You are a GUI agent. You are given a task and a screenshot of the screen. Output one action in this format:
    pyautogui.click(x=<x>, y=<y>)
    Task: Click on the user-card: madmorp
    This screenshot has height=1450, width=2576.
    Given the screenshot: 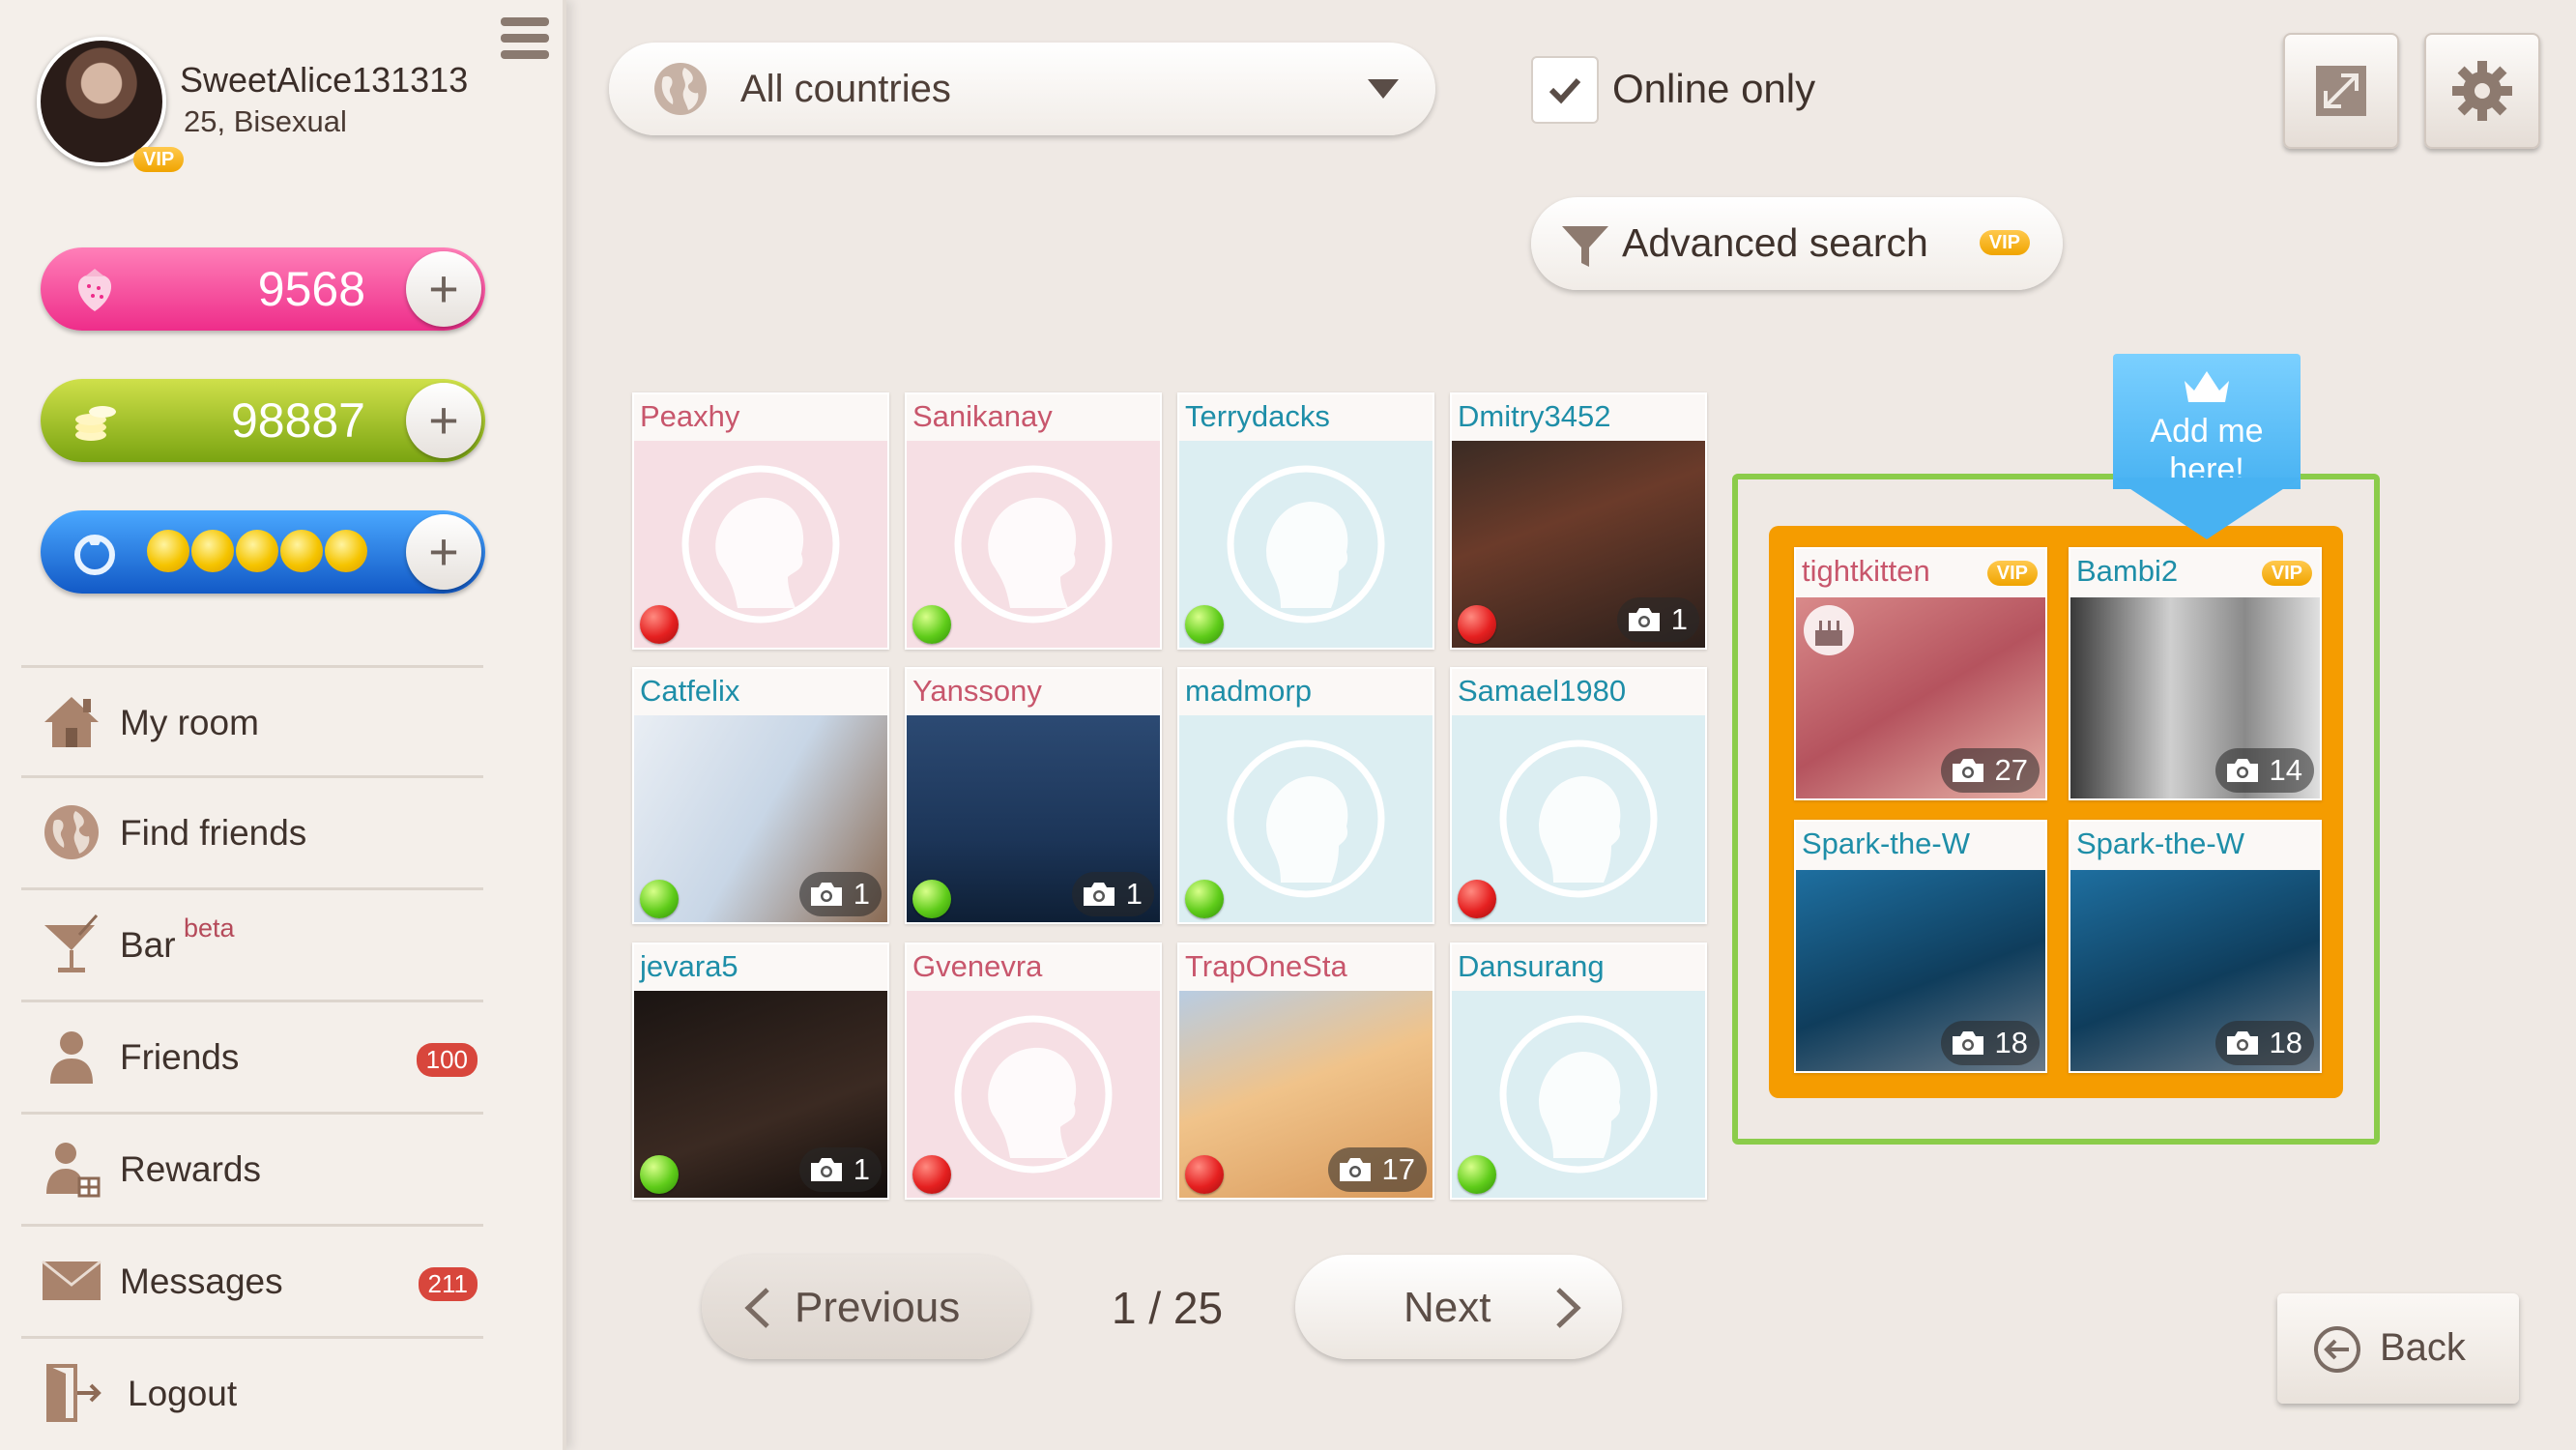 What is the action you would take?
    pyautogui.click(x=1305, y=796)
    